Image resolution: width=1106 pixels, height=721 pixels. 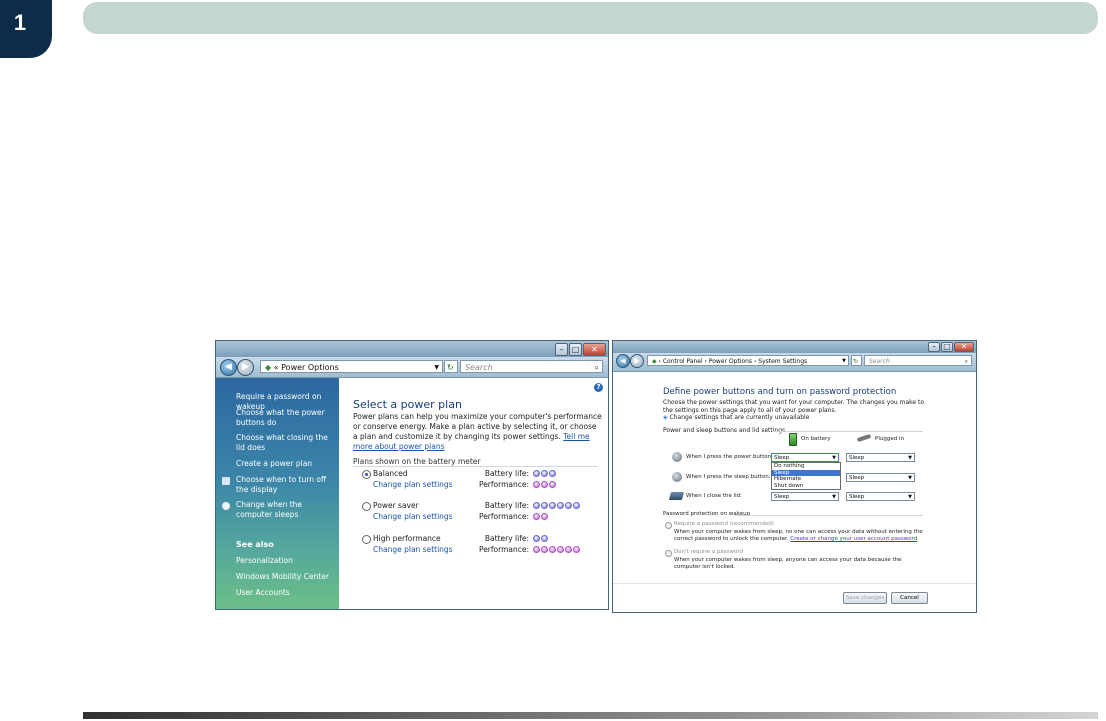 What do you see at coordinates (366, 506) in the screenshot?
I see `plan-radio-power-saver` at bounding box center [366, 506].